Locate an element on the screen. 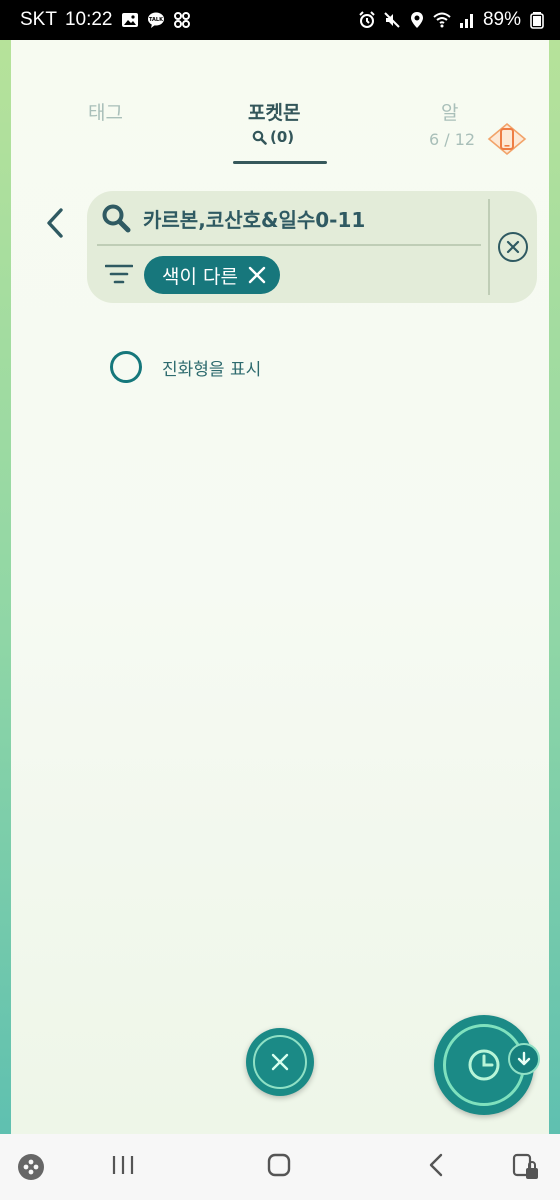 This screenshot has height=1200, width=560. egg-device-icon is located at coordinates (507, 139).